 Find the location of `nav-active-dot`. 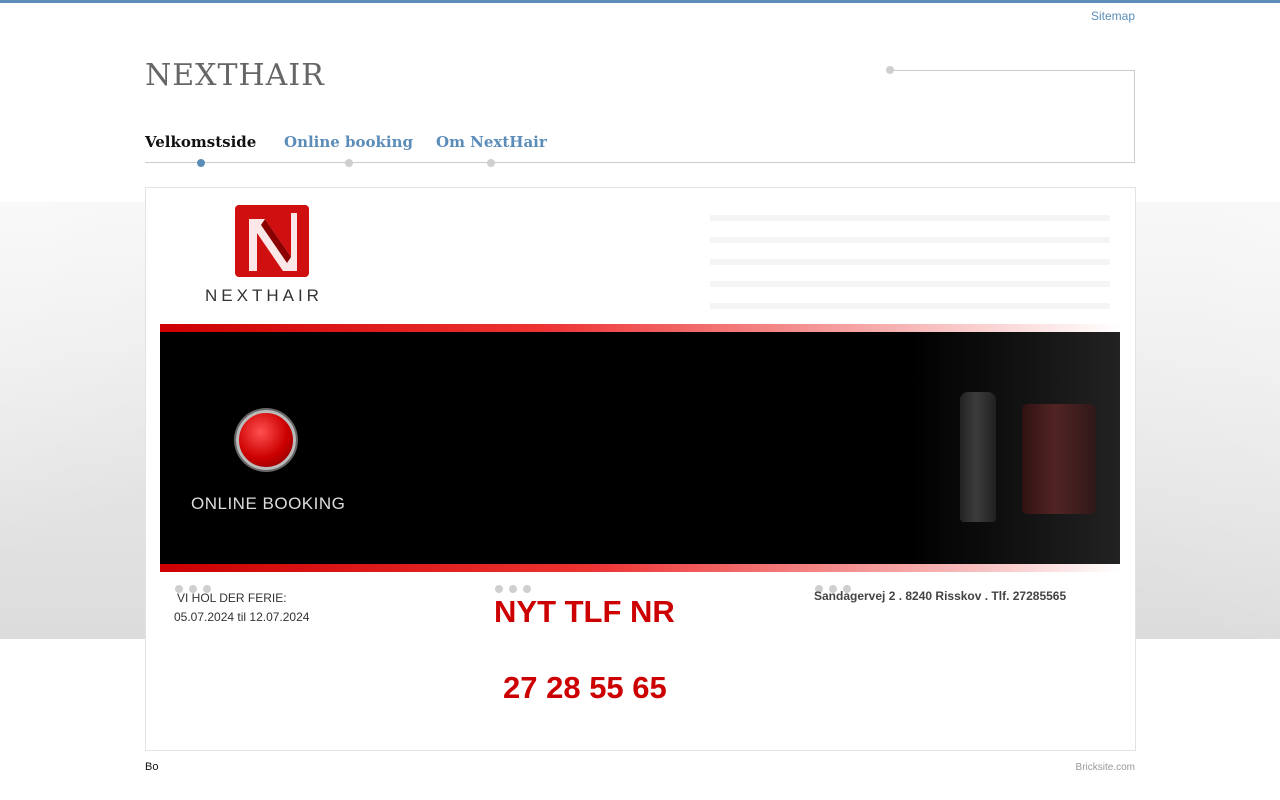

nav-active-dot is located at coordinates (200, 163).